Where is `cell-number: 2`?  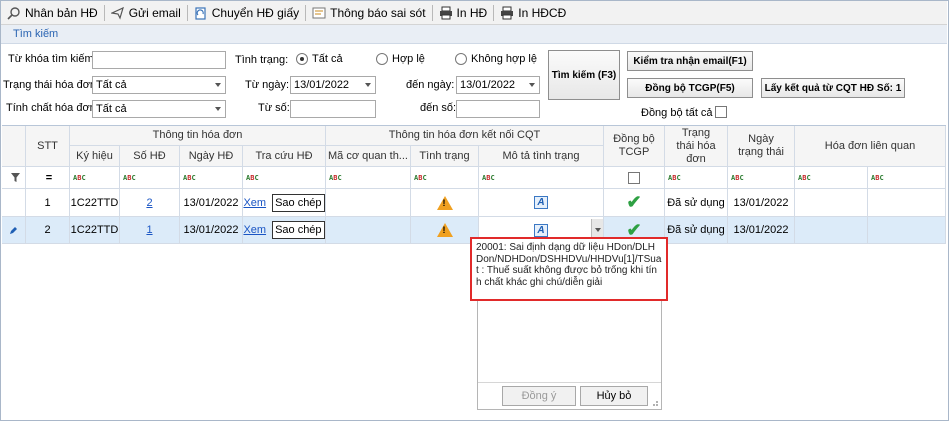
cell-number: 2 is located at coordinates (150, 203).